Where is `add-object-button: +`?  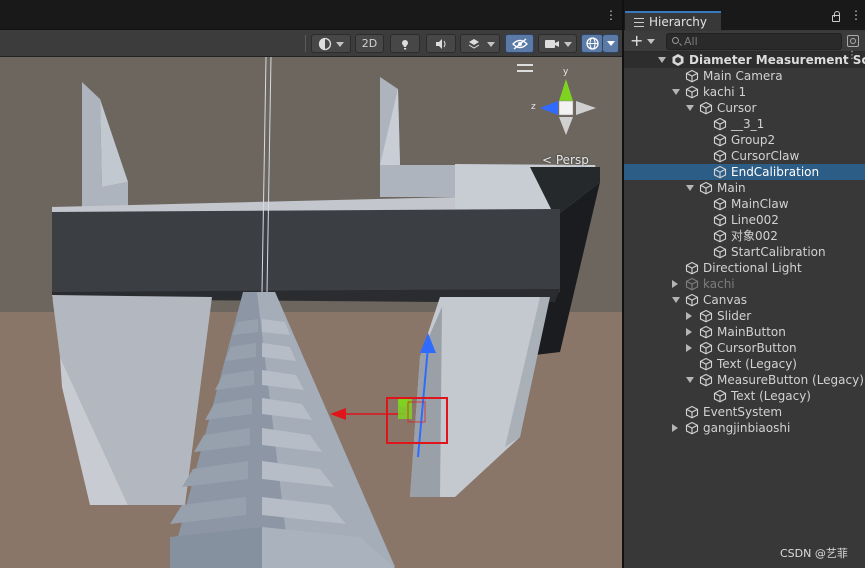 add-object-button: + is located at coordinates (636, 41).